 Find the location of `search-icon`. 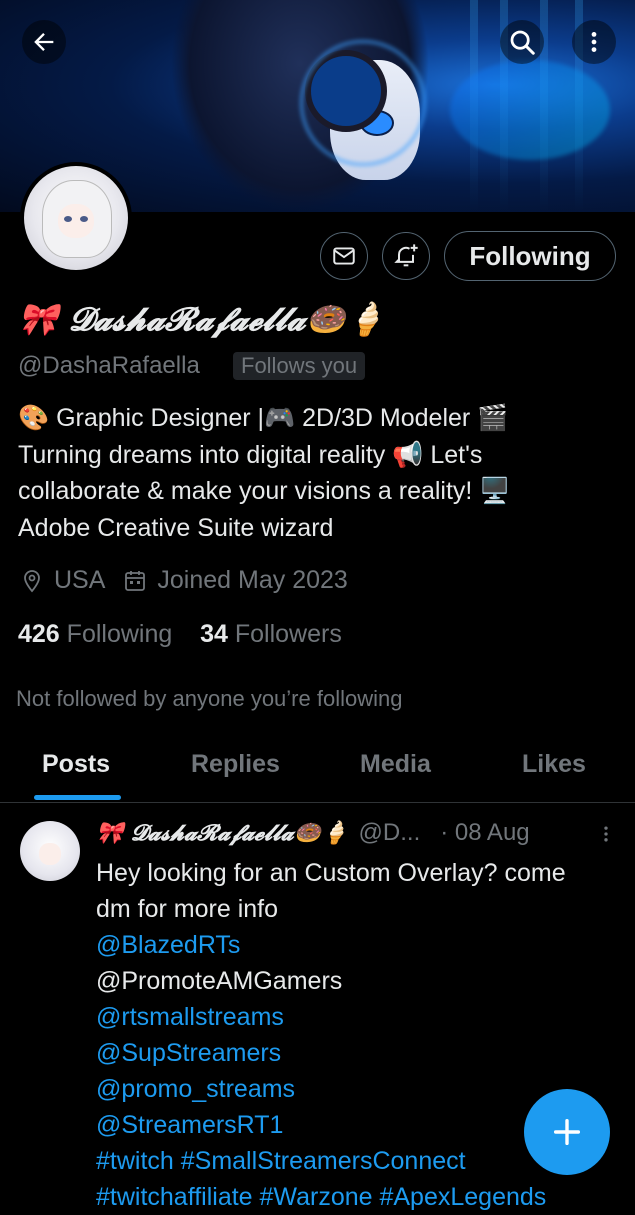

search-icon is located at coordinates (522, 42).